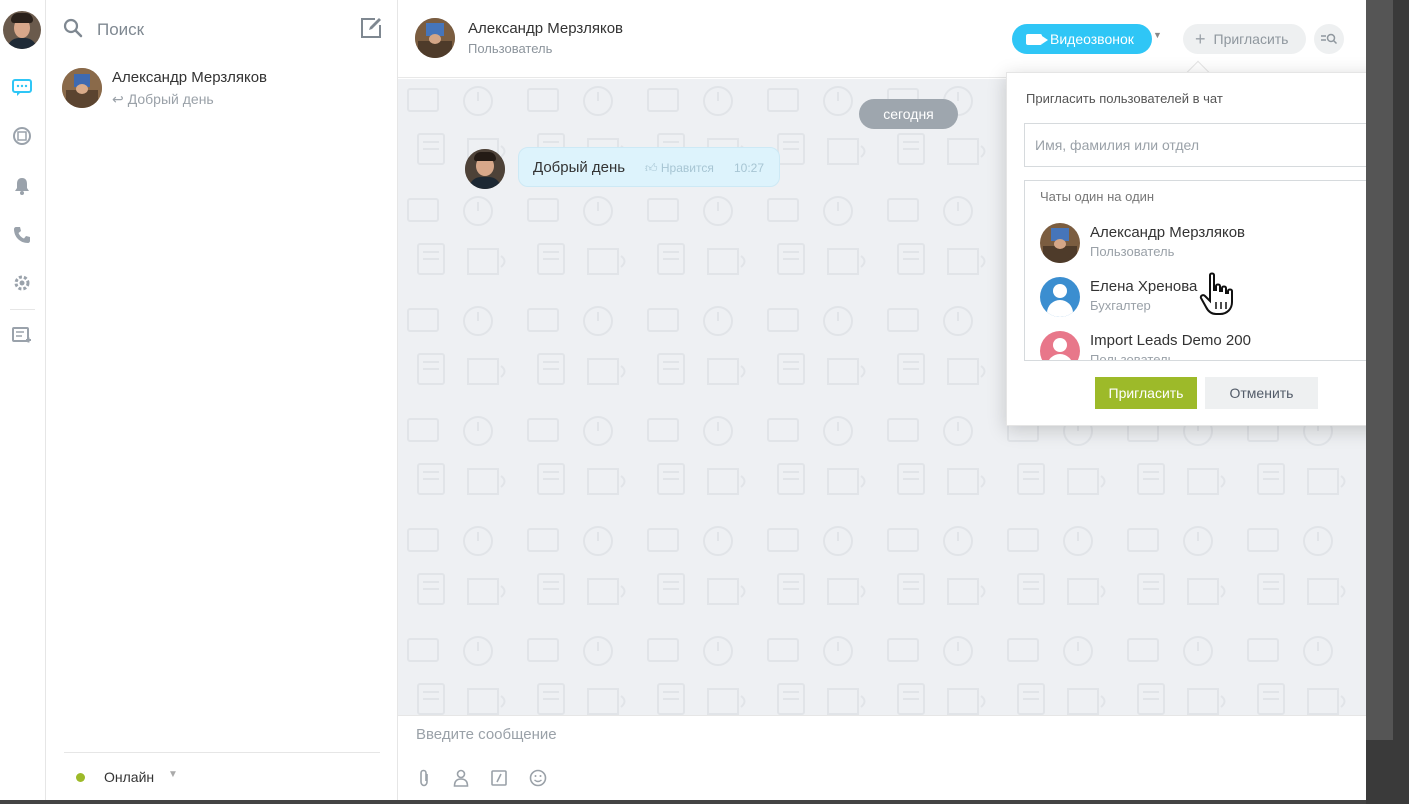  Describe the element at coordinates (22, 30) in the screenshot. I see `my-avatar` at that location.